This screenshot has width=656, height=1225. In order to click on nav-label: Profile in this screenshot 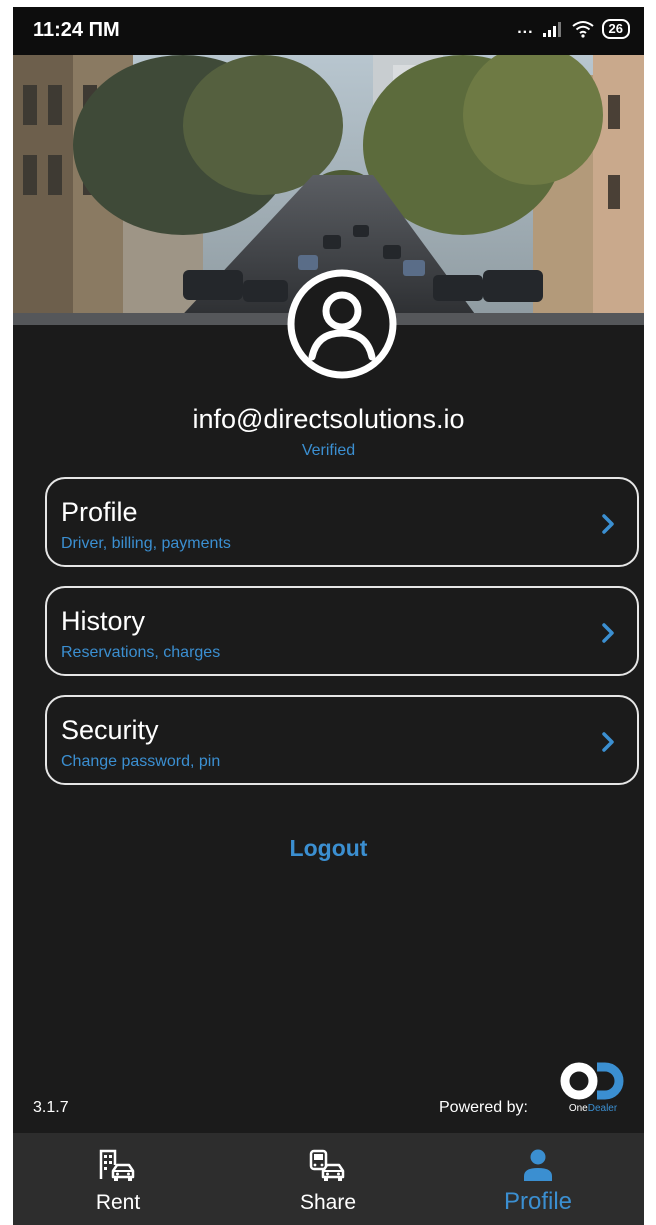, I will do `click(538, 1201)`.